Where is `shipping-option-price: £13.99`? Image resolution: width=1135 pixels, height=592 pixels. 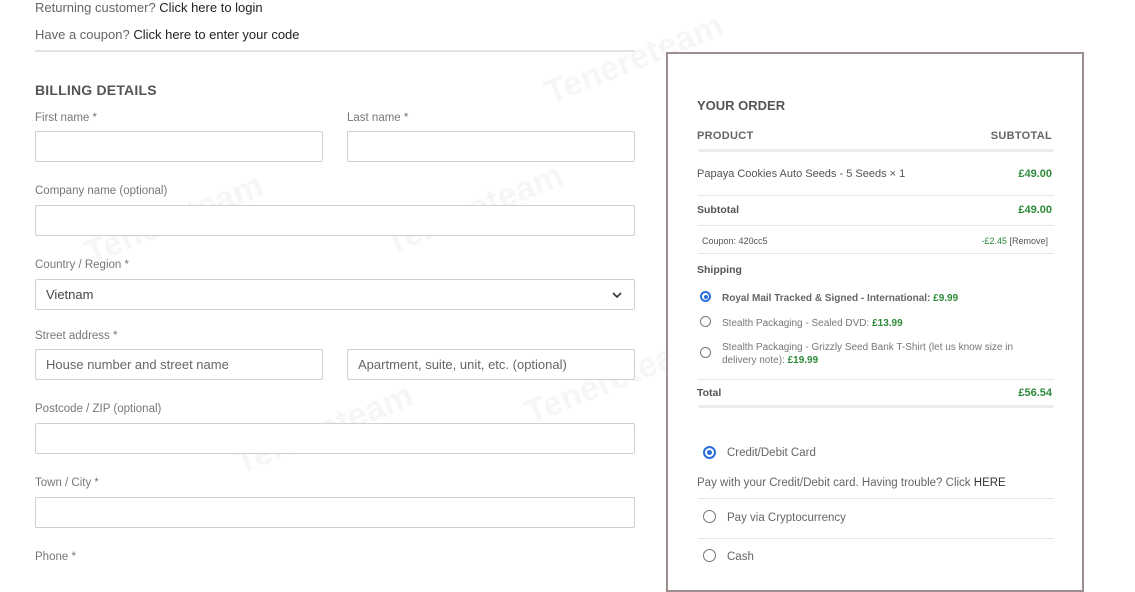 shipping-option-price: £13.99 is located at coordinates (887, 323).